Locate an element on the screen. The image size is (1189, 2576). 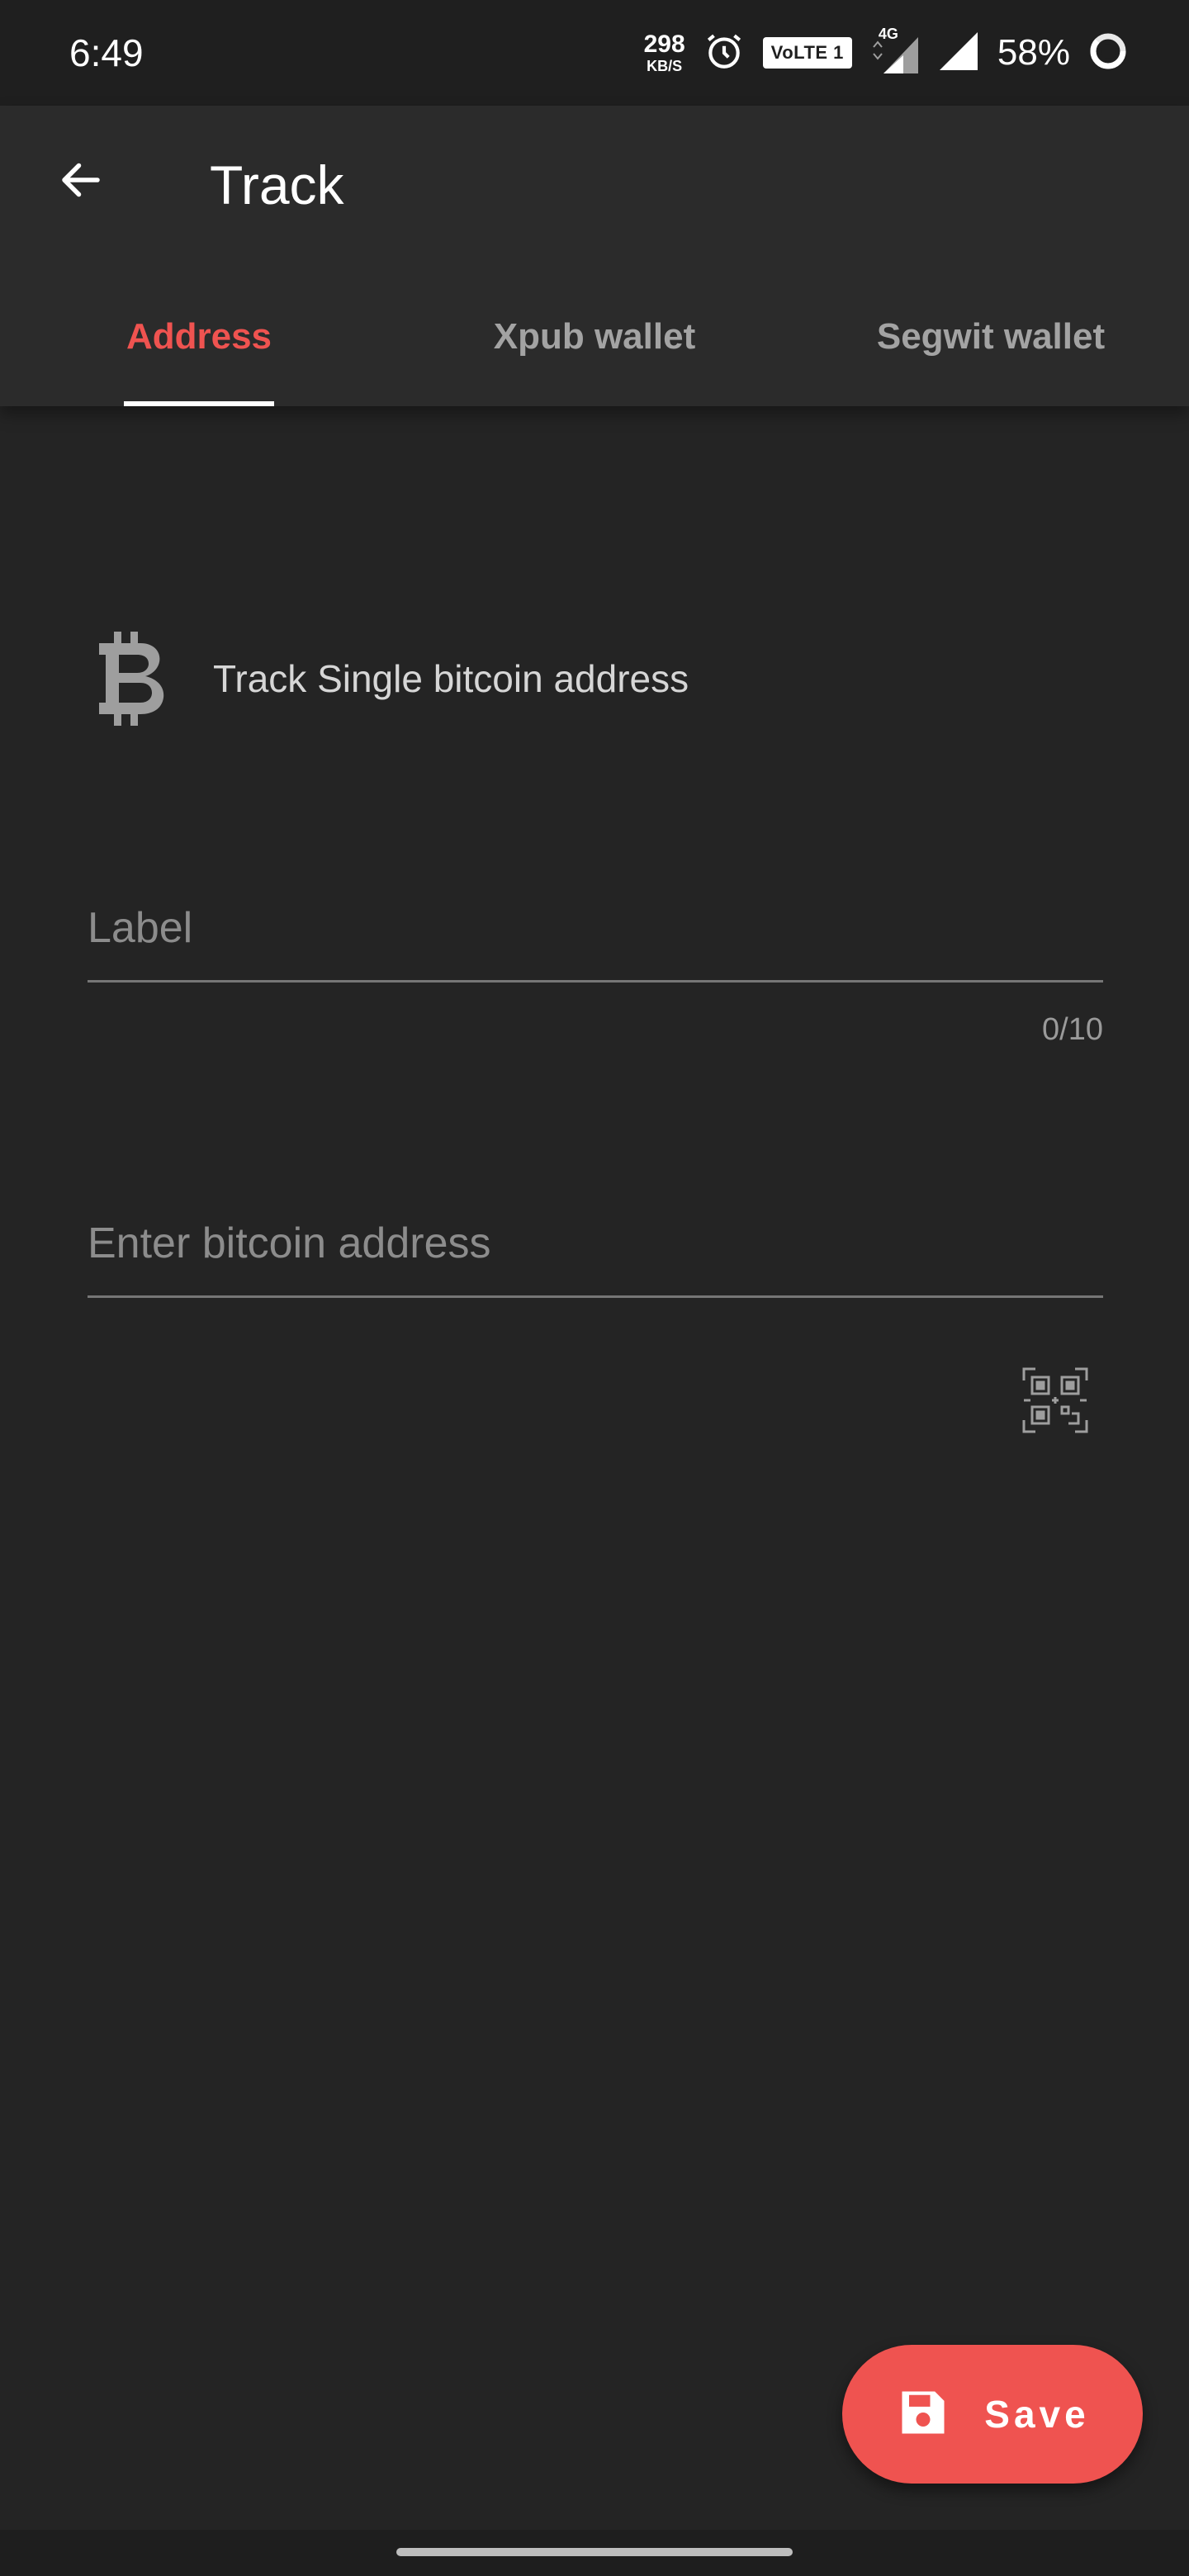
tab-segwit-wallet: Segwit wallet is located at coordinates (991, 337).